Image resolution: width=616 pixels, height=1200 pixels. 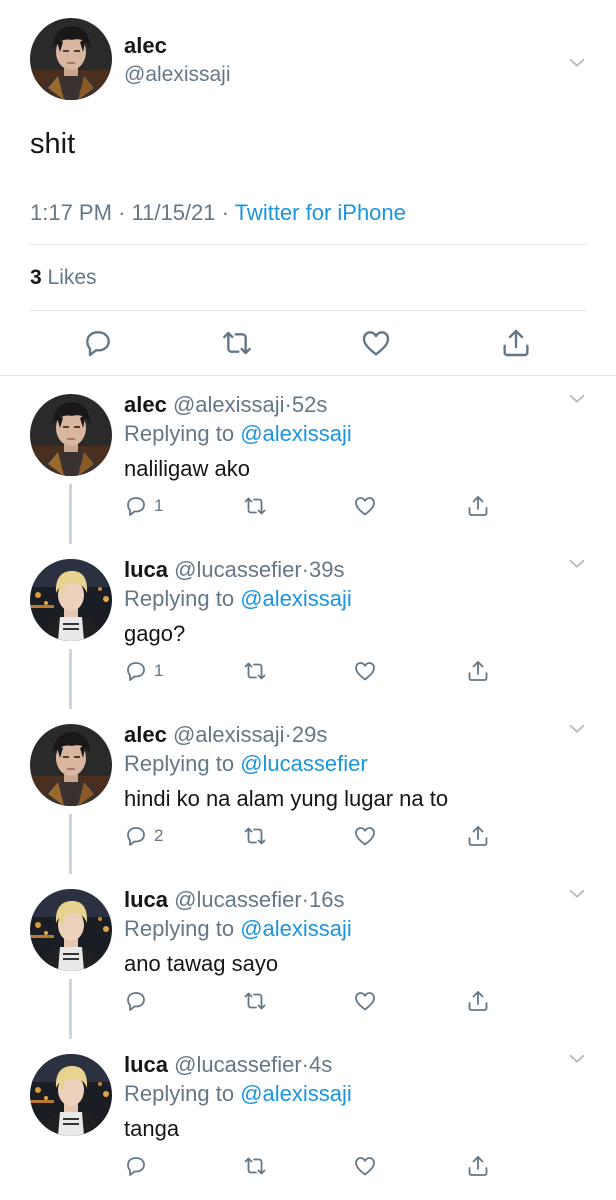 I want to click on tweet-text: shit, so click(x=53, y=144).